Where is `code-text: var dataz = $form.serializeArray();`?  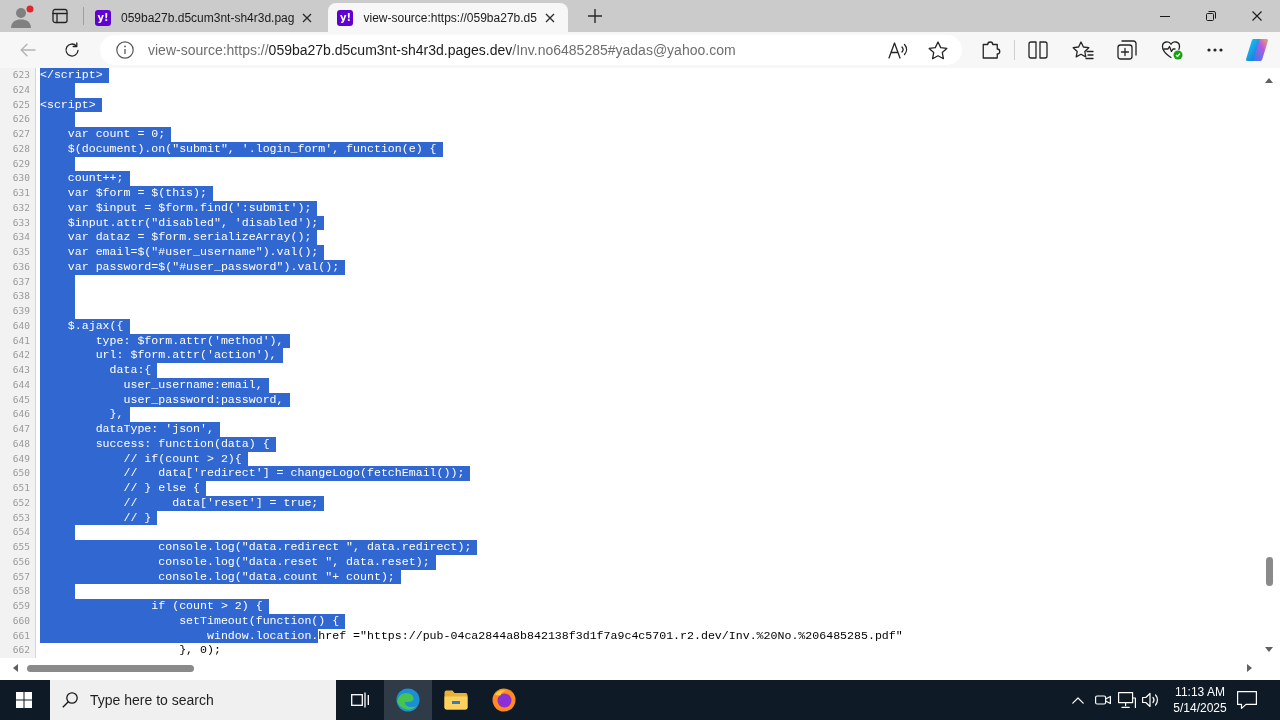 code-text: var dataz = $form.serializeArray(); is located at coordinates (179, 237).